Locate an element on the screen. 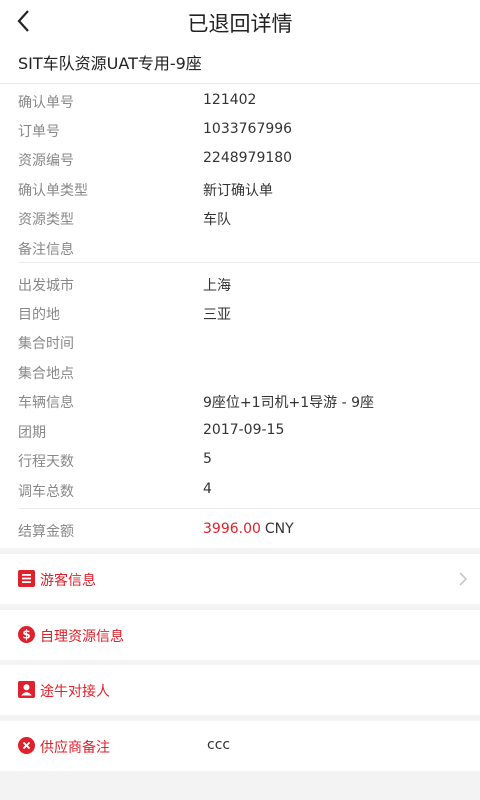 This screenshot has height=800, width=480. row-value: 上海 is located at coordinates (217, 286).